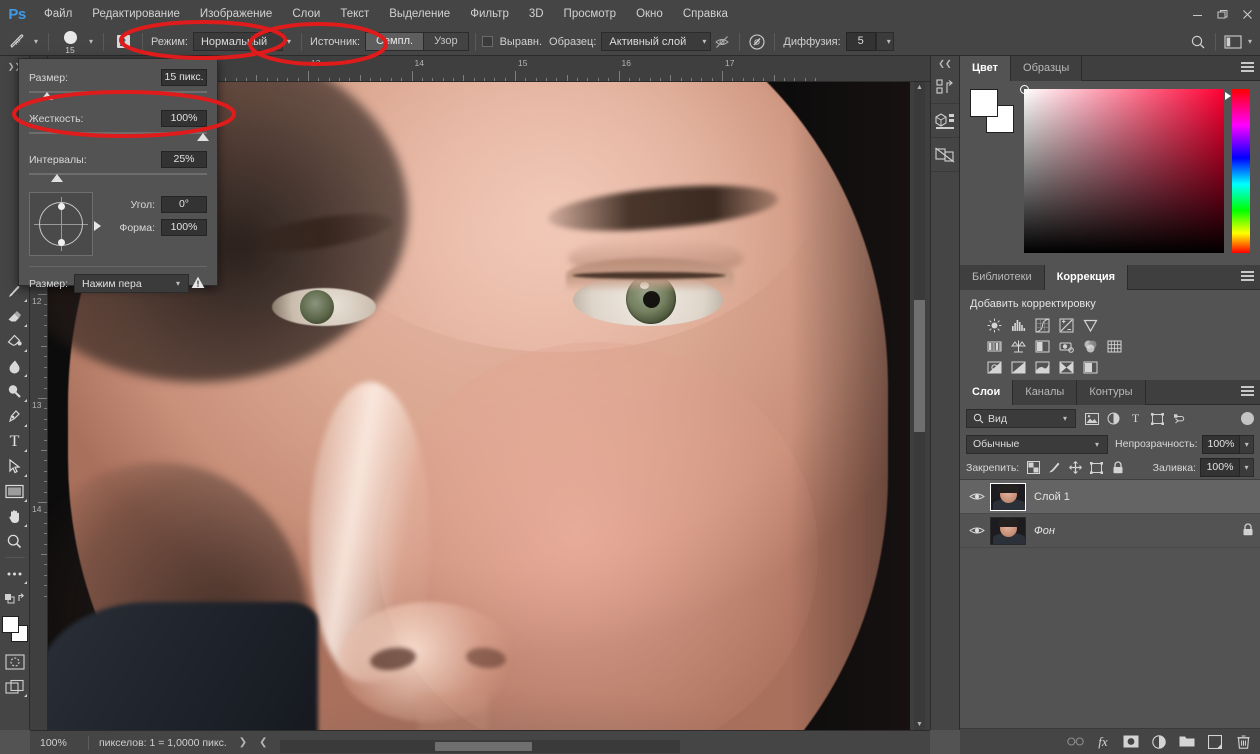 This screenshot has height=754, width=1260. I want to click on menu-layers: Слои, so click(306, 14).